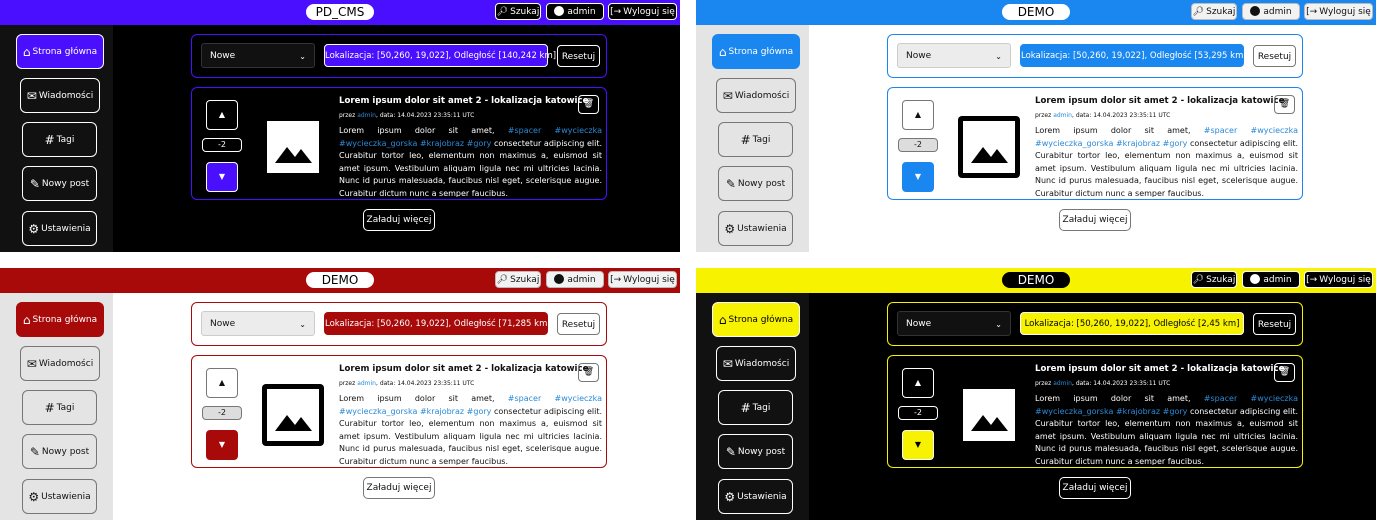 This screenshot has height=529, width=1384. What do you see at coordinates (1036, 12) in the screenshot?
I see `app-title: DEMO` at bounding box center [1036, 12].